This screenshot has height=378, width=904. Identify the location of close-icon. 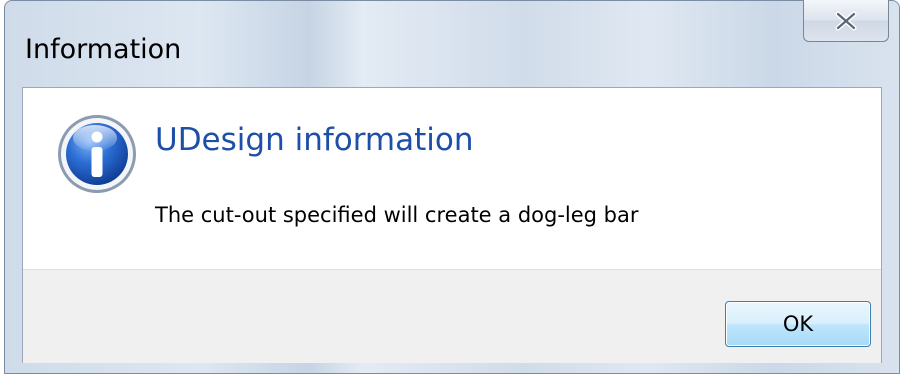
(846, 21).